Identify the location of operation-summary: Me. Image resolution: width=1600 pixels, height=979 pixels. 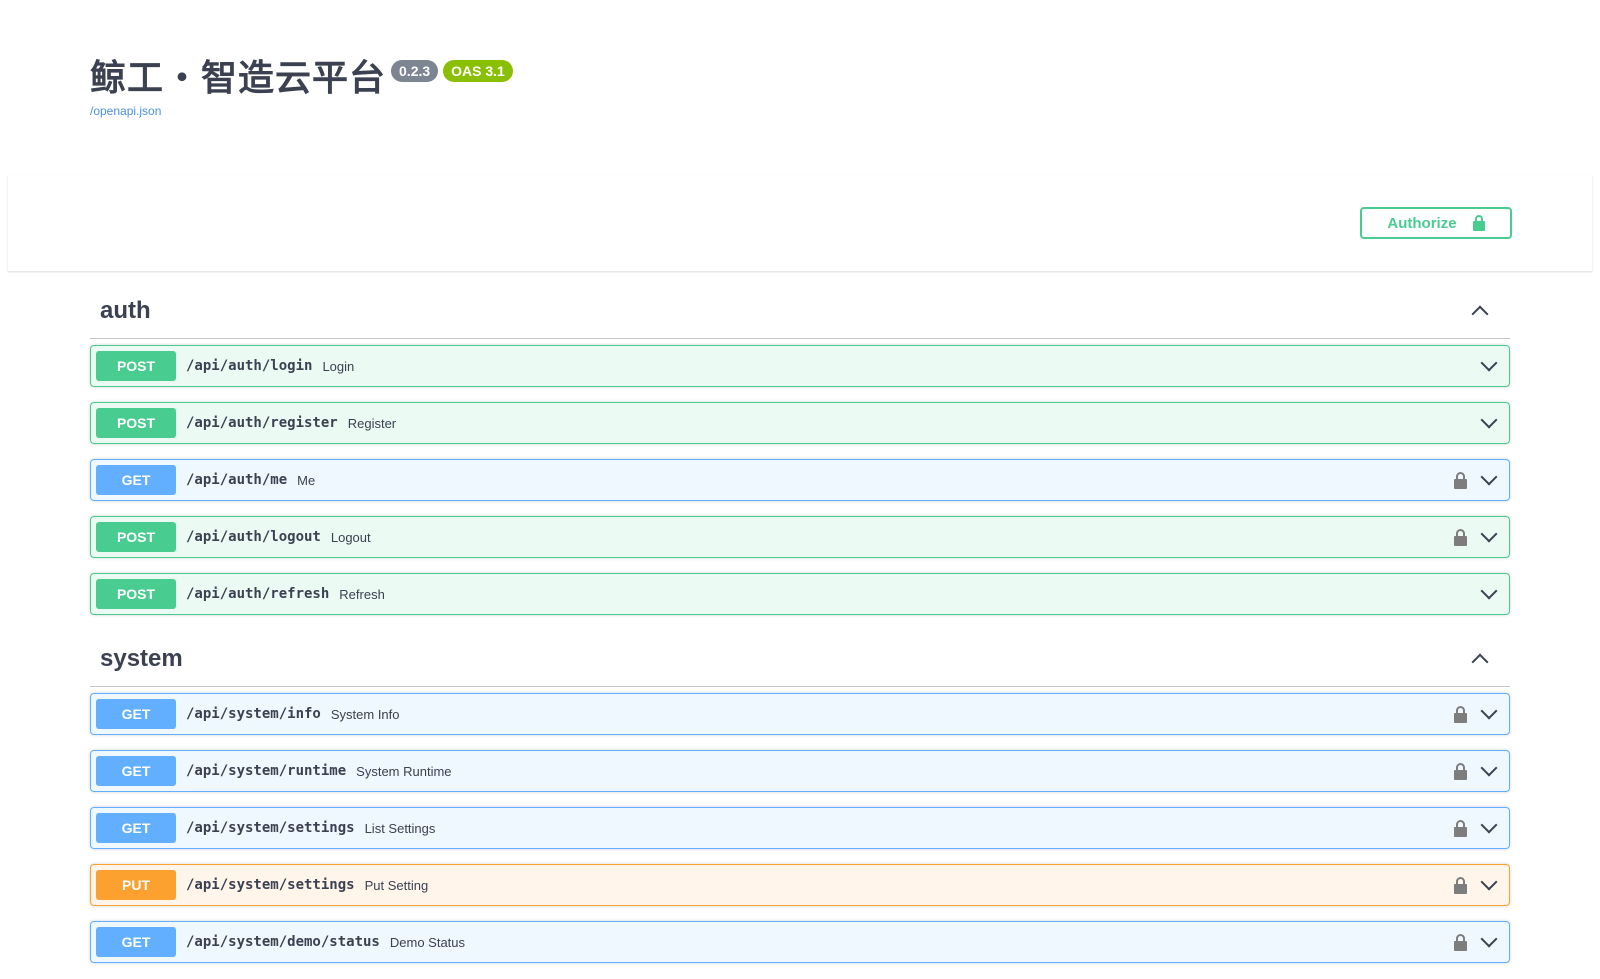
(306, 480).